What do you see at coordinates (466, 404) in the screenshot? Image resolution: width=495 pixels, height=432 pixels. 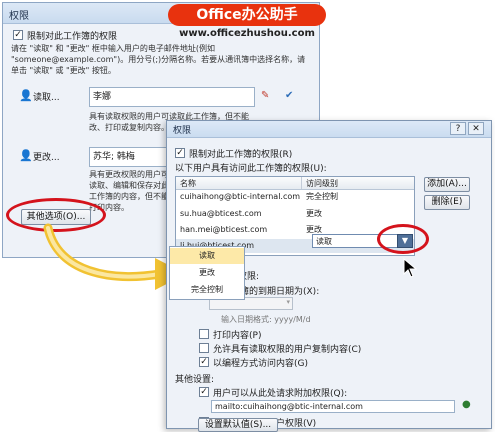 I see `address-book-icon: ●` at bounding box center [466, 404].